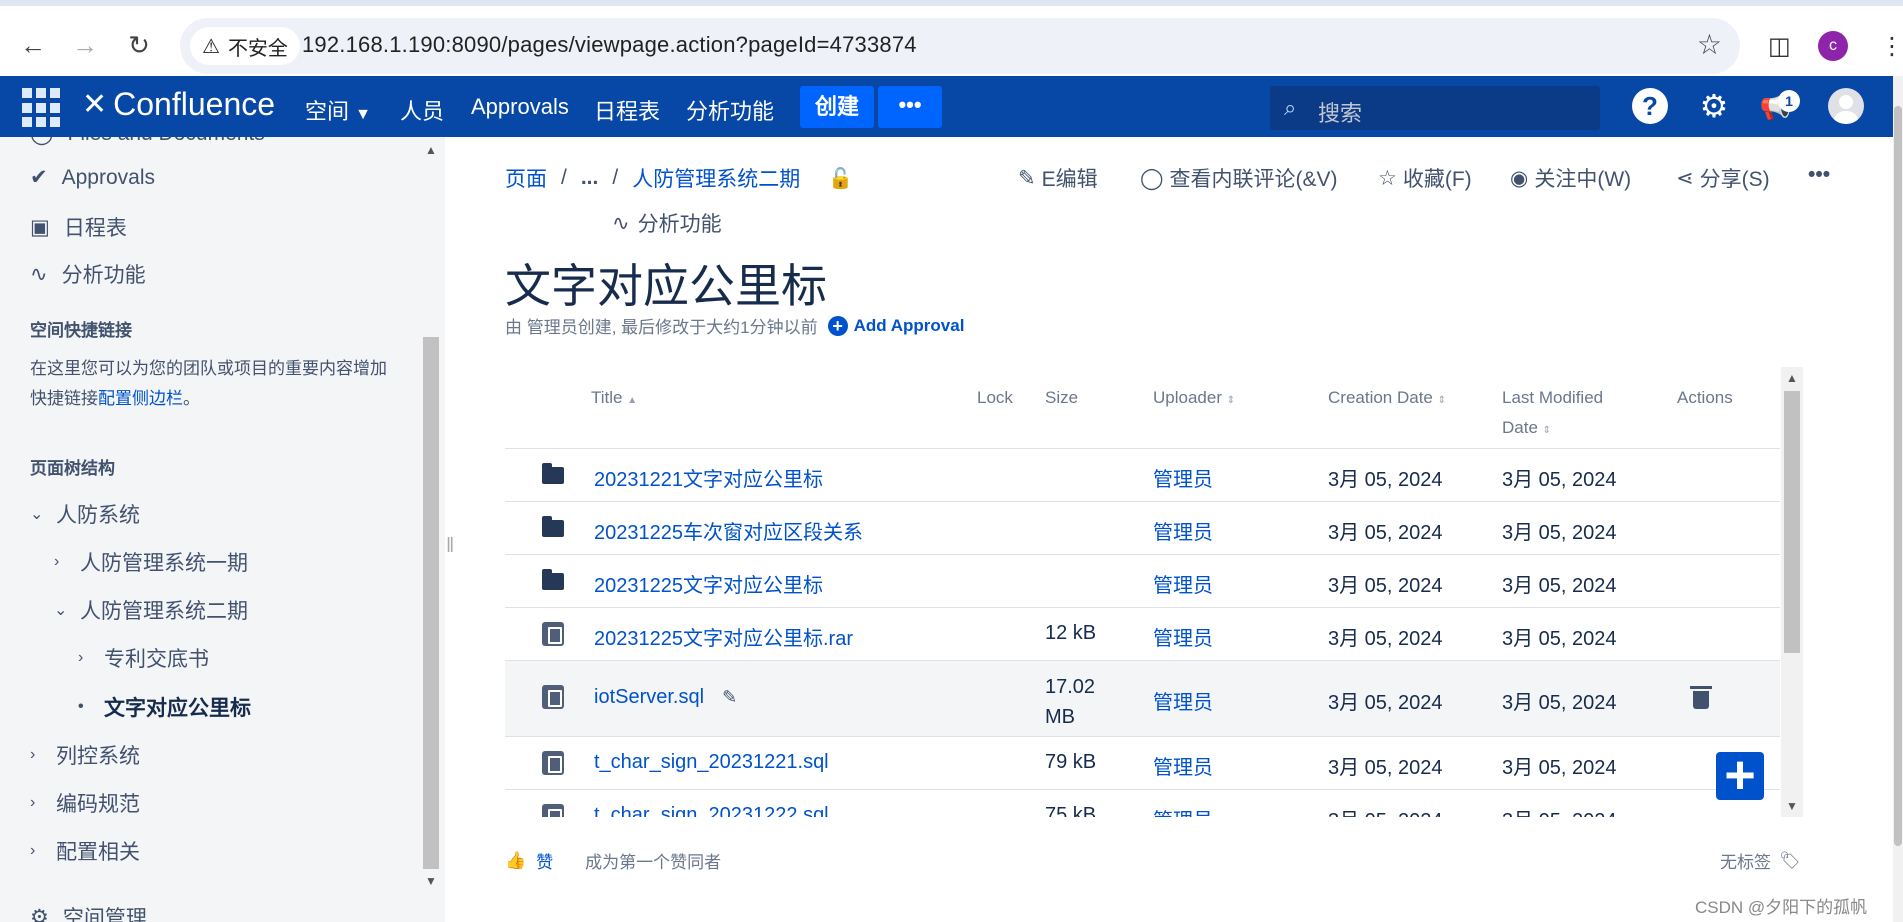  What do you see at coordinates (1650, 106) in the screenshot?
I see `help-icon: ?` at bounding box center [1650, 106].